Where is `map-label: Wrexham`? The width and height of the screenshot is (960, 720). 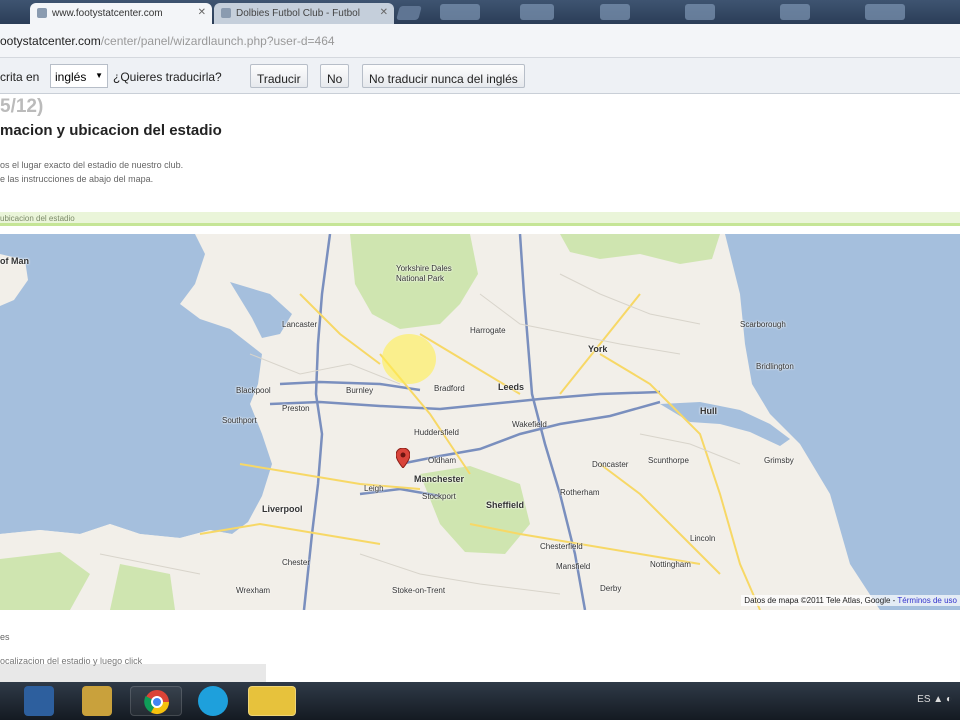 map-label: Wrexham is located at coordinates (253, 590).